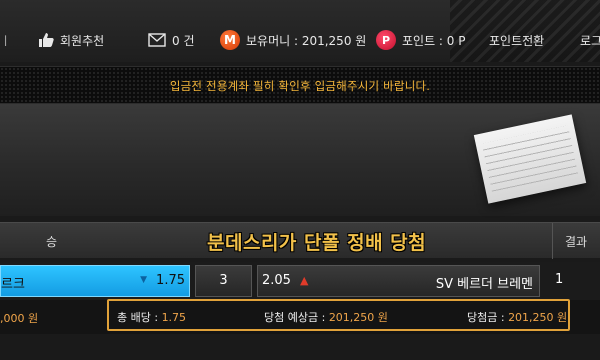 This screenshot has height=360, width=600. What do you see at coordinates (13, 284) in the screenshot?
I see `home-team: 르크` at bounding box center [13, 284].